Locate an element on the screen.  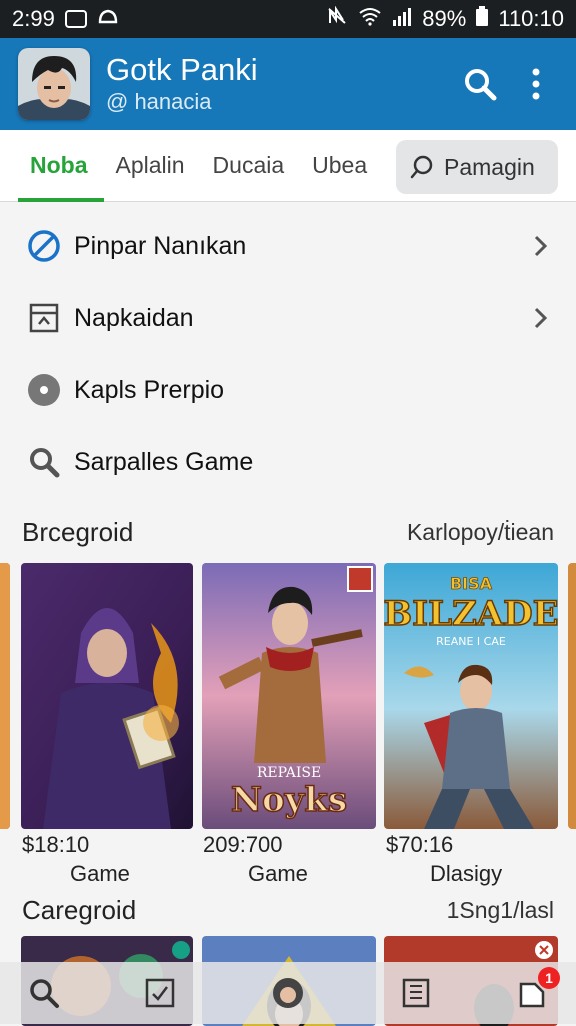
game-art-warrior: REPAISE Noyks is located at coordinates (289, 696).